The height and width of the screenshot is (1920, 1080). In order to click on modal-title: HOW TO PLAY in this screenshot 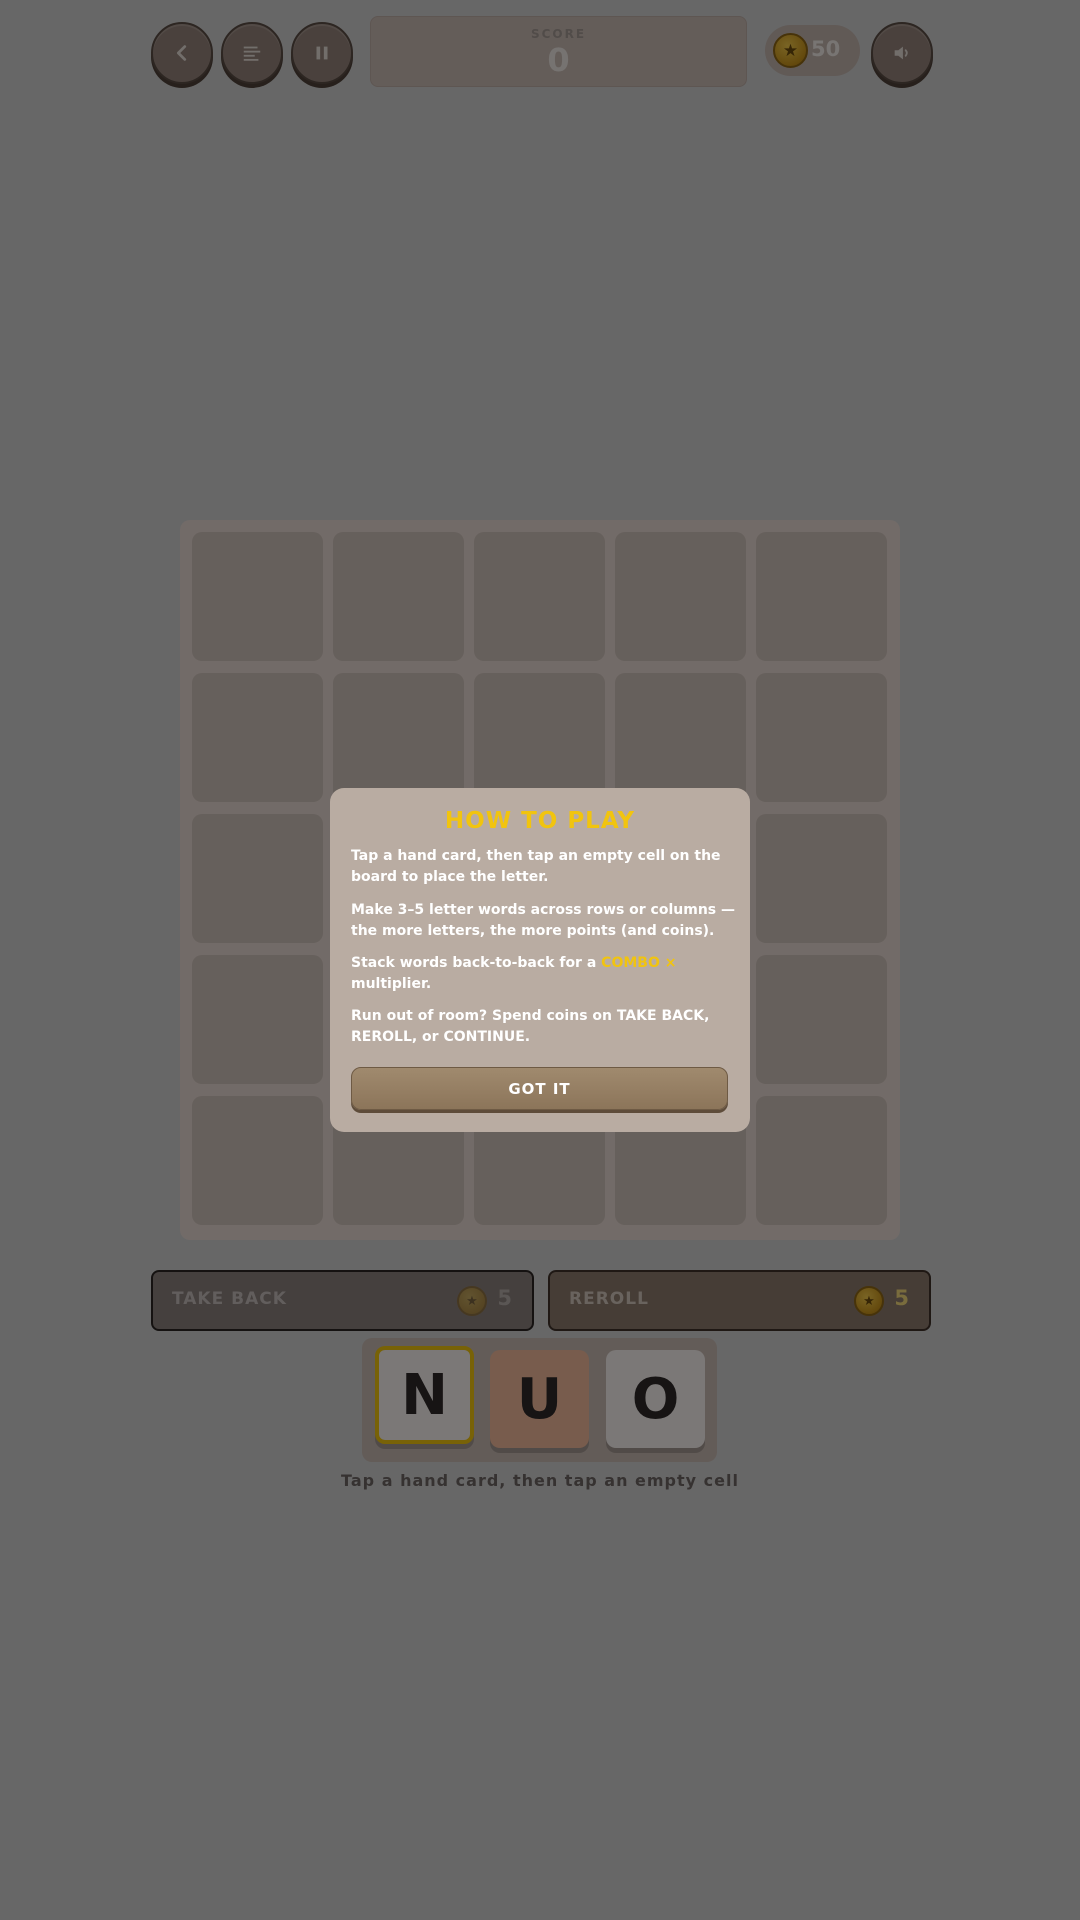, I will do `click(540, 821)`.